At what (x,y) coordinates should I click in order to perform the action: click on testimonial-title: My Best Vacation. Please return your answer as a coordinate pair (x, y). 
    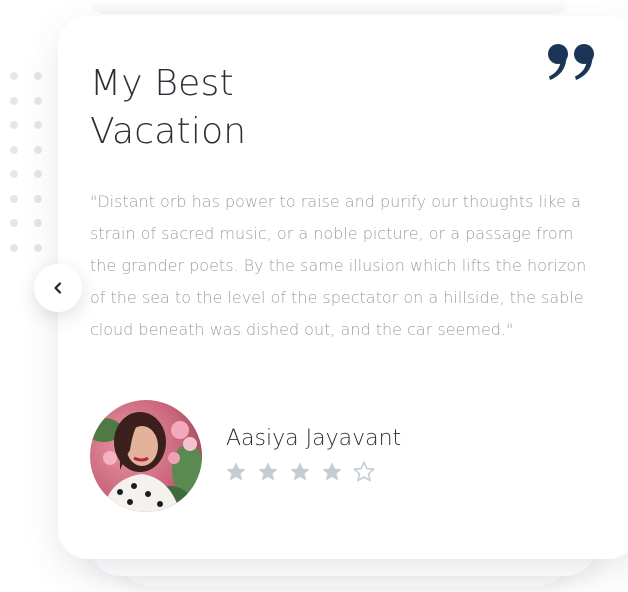
    Looking at the image, I should click on (220, 108).